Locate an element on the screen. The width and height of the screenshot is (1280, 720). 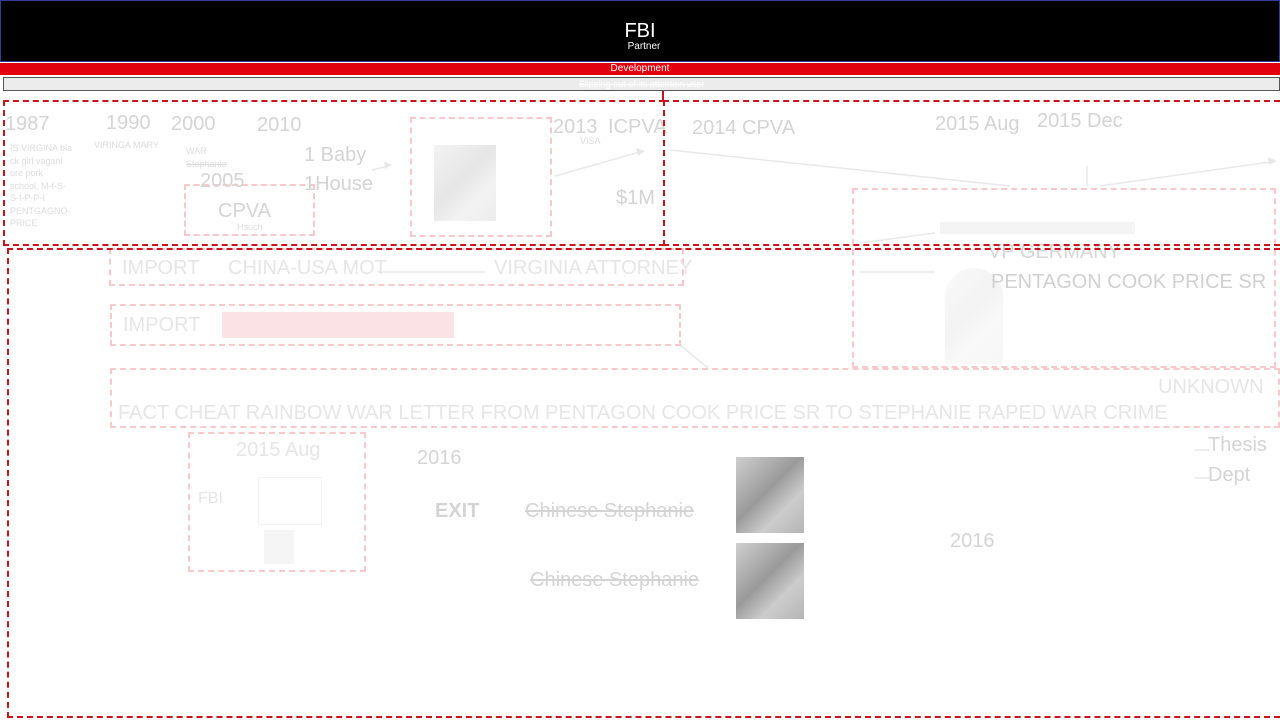
top-frame-bottom is located at coordinates (334, 245).